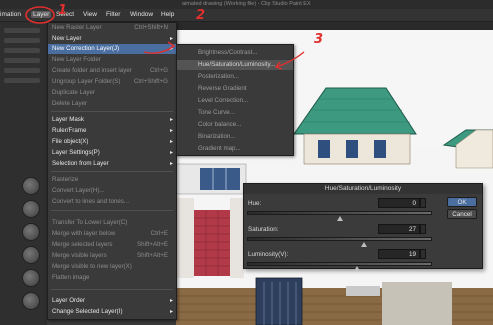  What do you see at coordinates (165, 38) in the screenshot?
I see `annotation-overlay` at bounding box center [165, 38].